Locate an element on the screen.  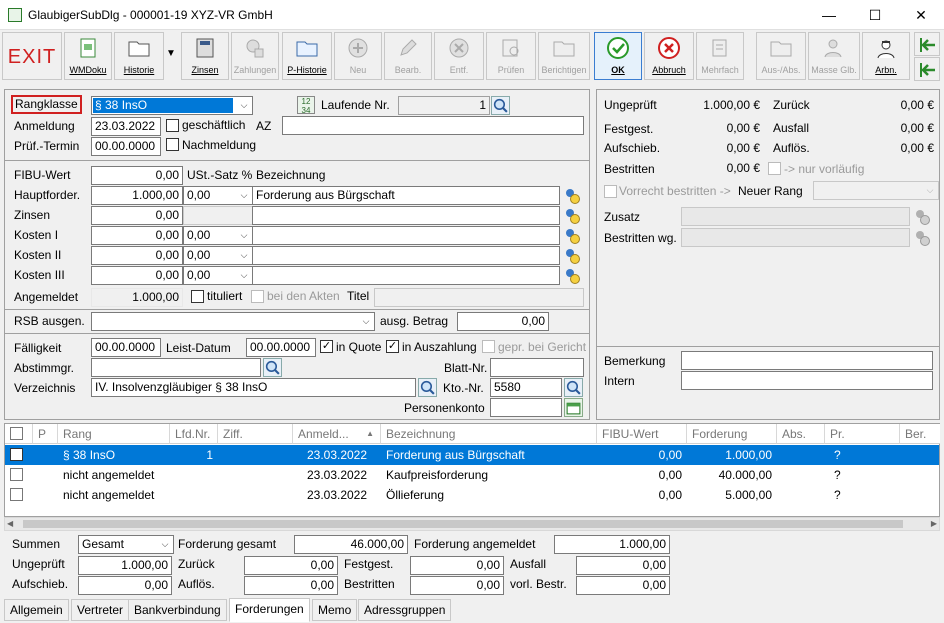
kosten-i-amount: 0,00 is located at coordinates (137, 235).